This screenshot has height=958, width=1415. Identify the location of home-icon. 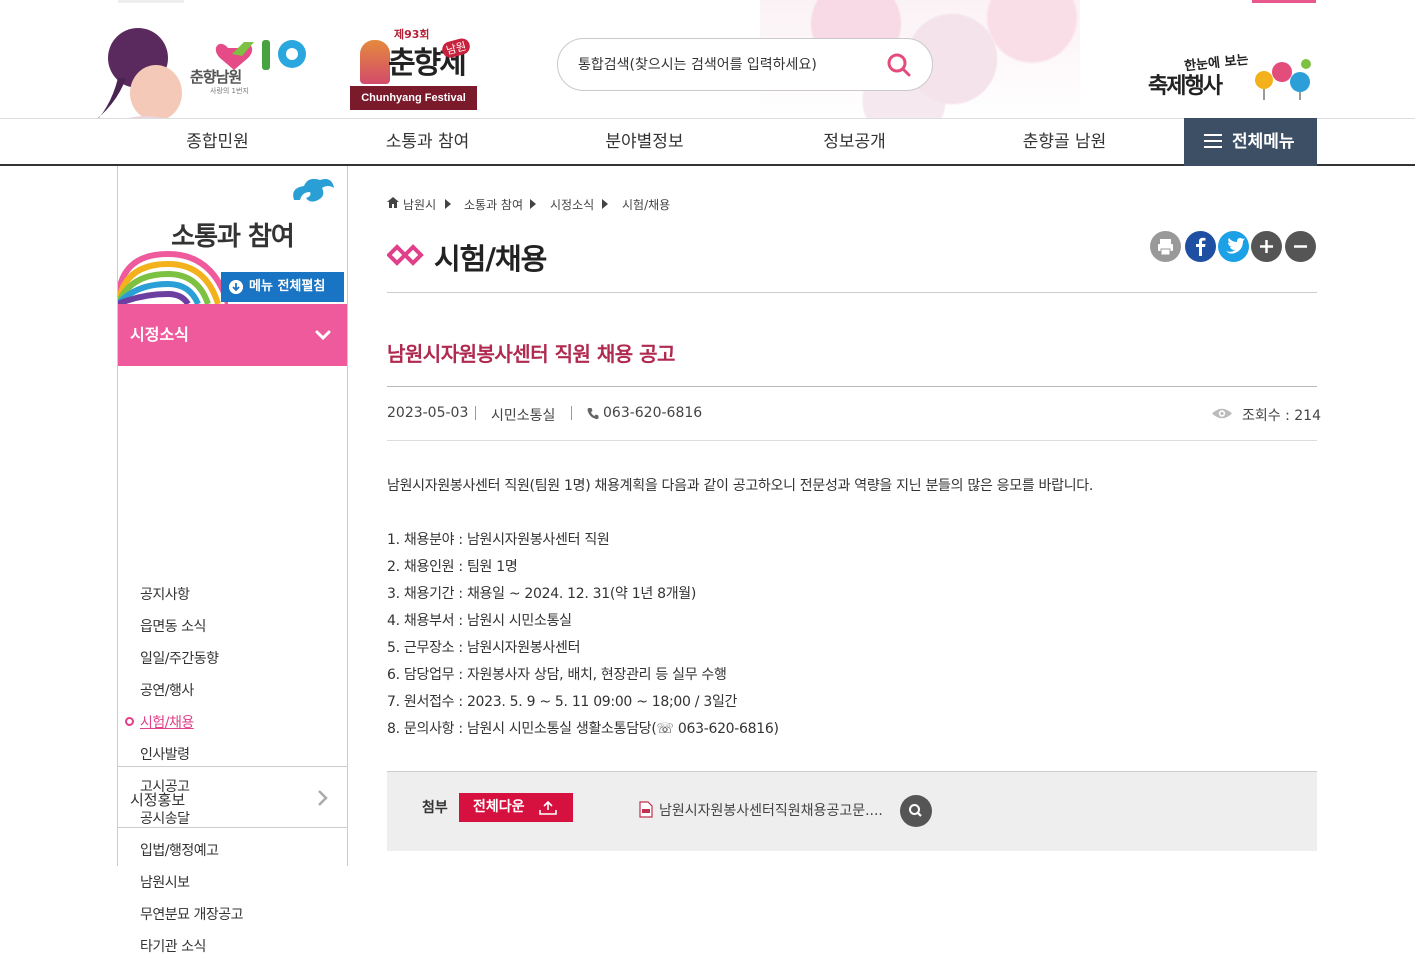
(393, 202).